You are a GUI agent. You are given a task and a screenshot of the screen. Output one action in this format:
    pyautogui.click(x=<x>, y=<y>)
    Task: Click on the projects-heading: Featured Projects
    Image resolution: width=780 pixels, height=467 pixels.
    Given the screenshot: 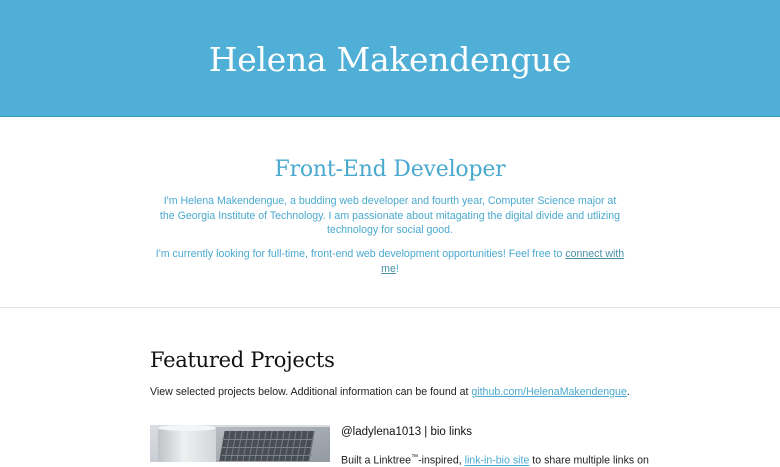 What is the action you would take?
    pyautogui.click(x=242, y=360)
    